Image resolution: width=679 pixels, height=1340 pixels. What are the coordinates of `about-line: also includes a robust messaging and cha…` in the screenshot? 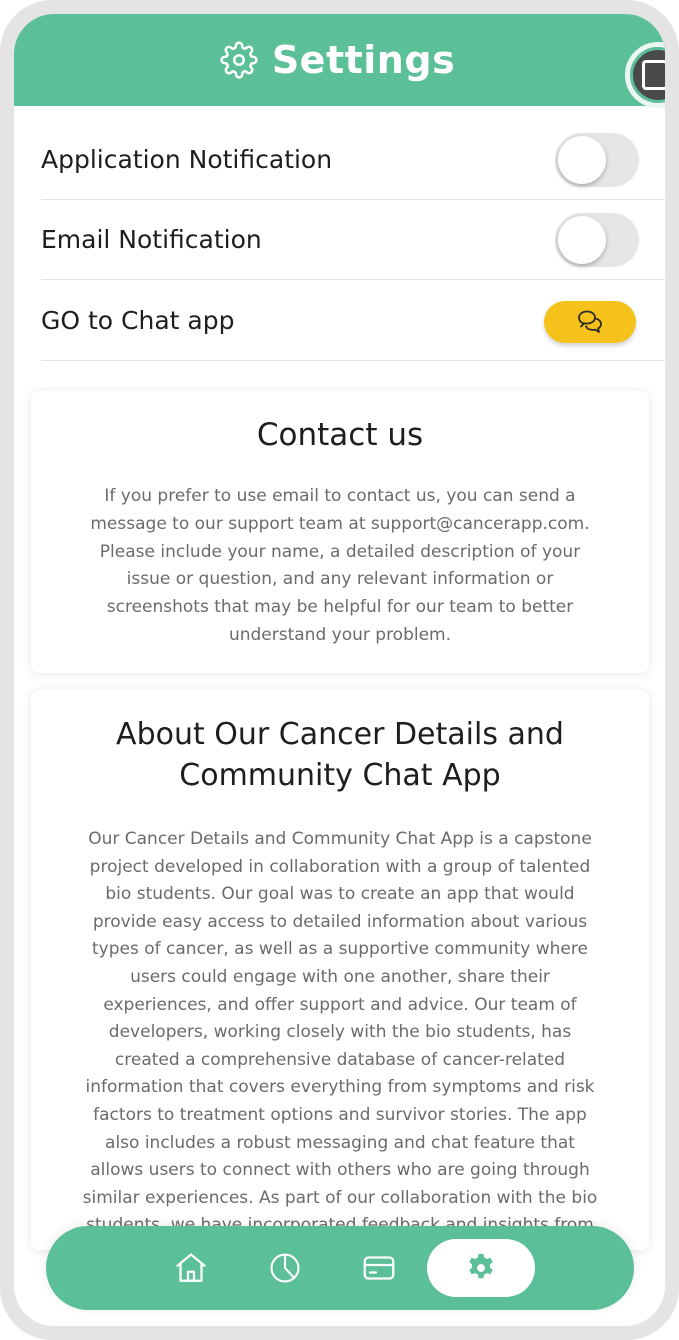 It's located at (340, 1142).